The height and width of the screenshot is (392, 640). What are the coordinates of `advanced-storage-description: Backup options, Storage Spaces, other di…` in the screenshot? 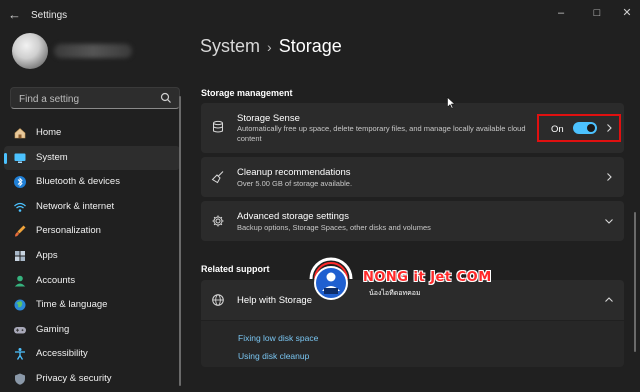 It's located at (334, 227).